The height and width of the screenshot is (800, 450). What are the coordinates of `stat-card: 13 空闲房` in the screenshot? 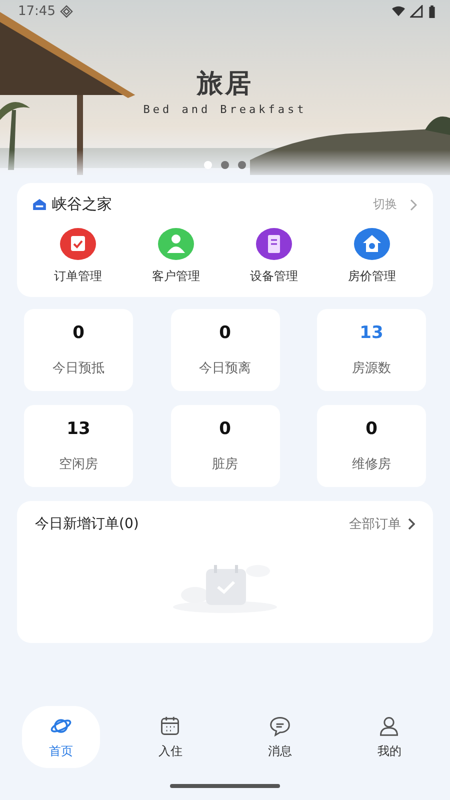 It's located at (78, 446).